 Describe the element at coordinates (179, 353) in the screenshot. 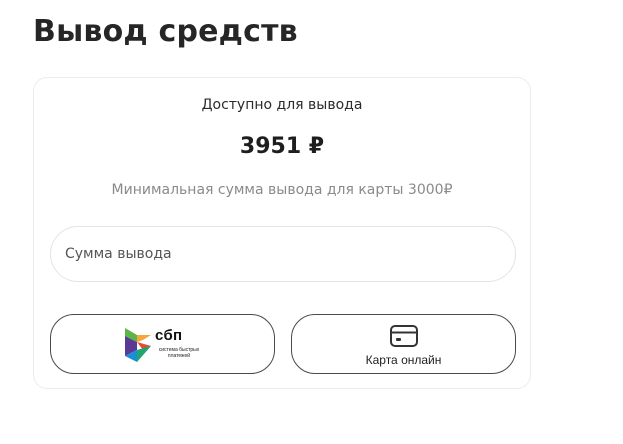

I see `sbp-logo-subtitle: система быстрых платежей` at that location.